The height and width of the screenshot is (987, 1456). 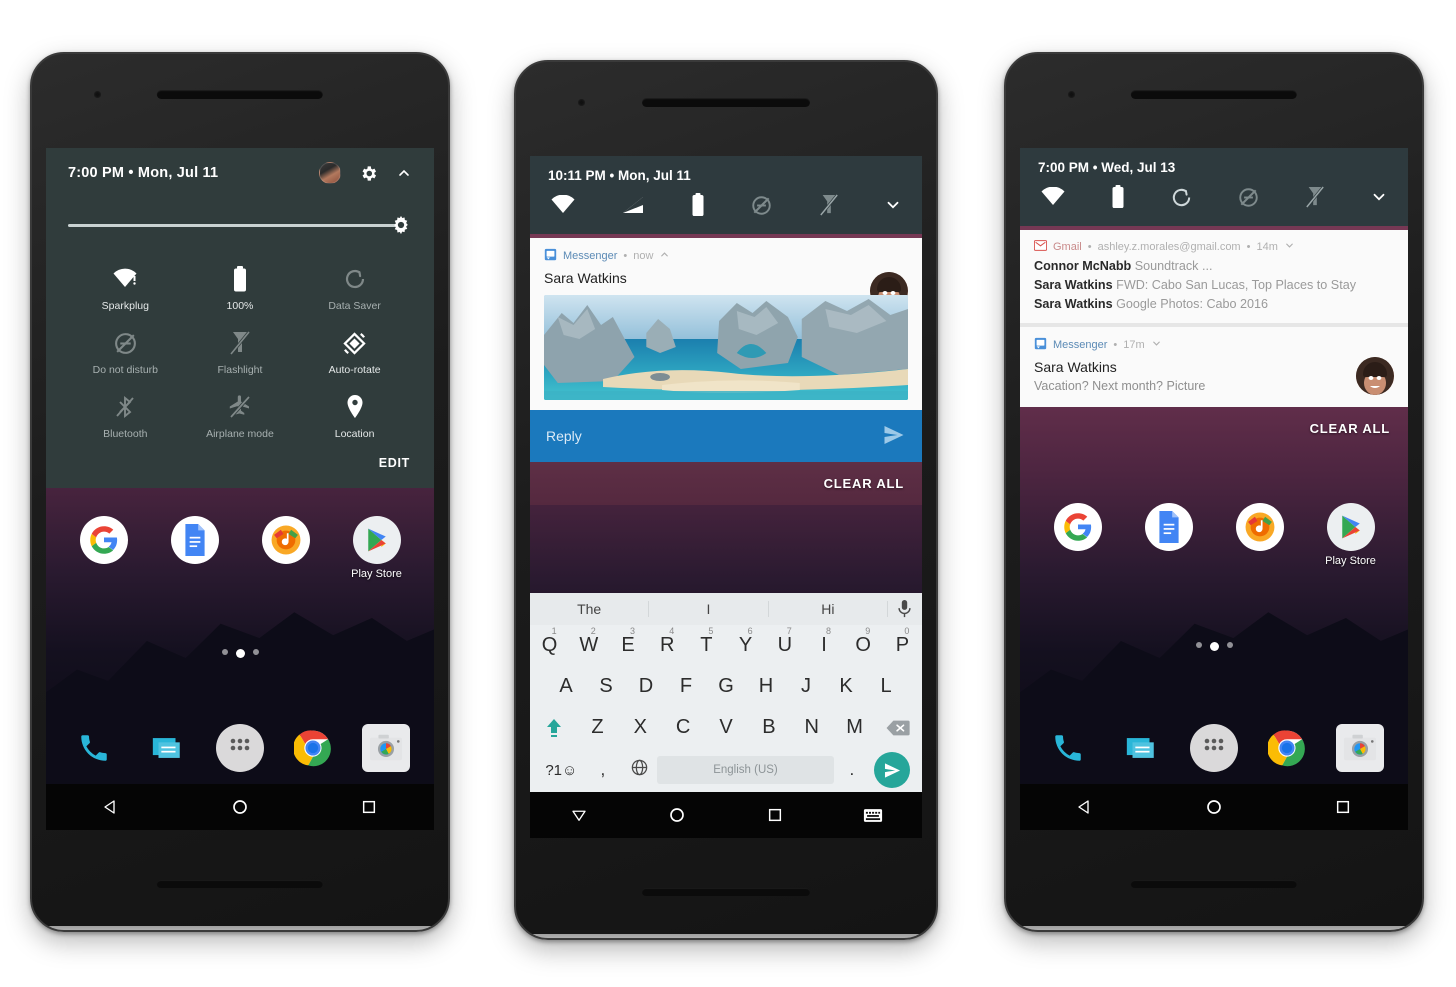 I want to click on suggestion-3: Hi, so click(x=828, y=609).